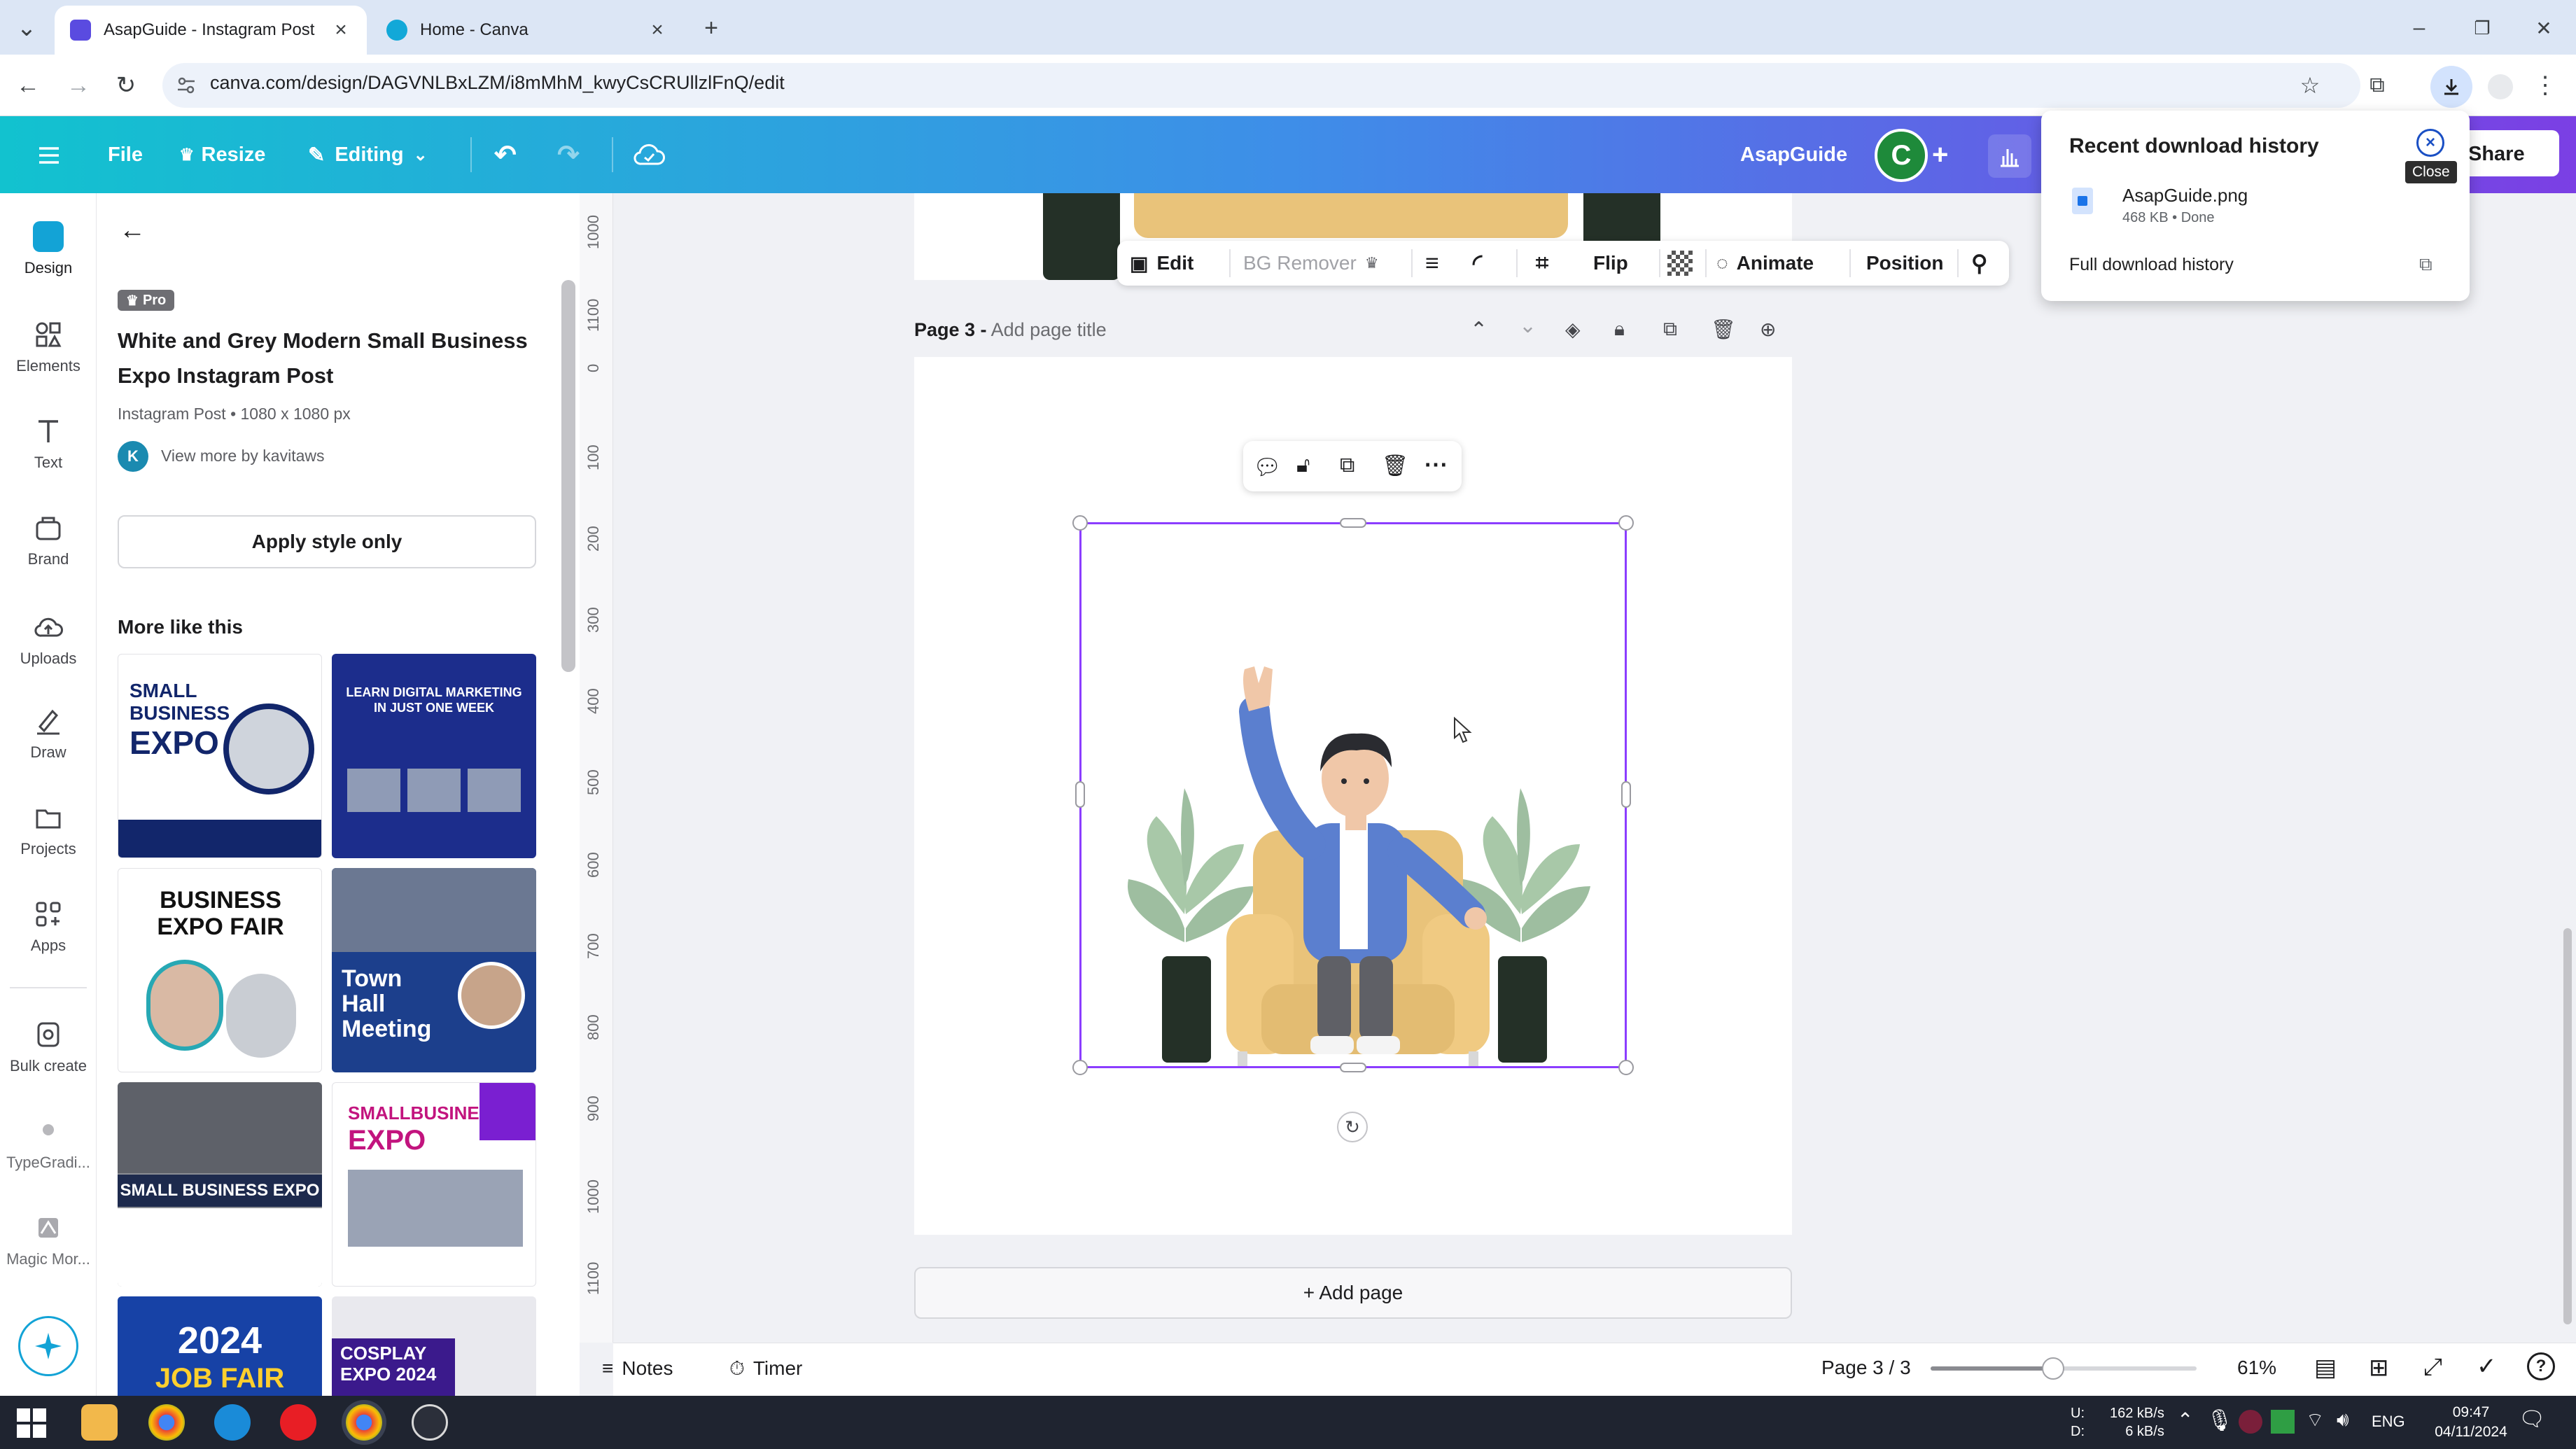  What do you see at coordinates (48, 640) in the screenshot?
I see `rail-uploads: Uploads` at bounding box center [48, 640].